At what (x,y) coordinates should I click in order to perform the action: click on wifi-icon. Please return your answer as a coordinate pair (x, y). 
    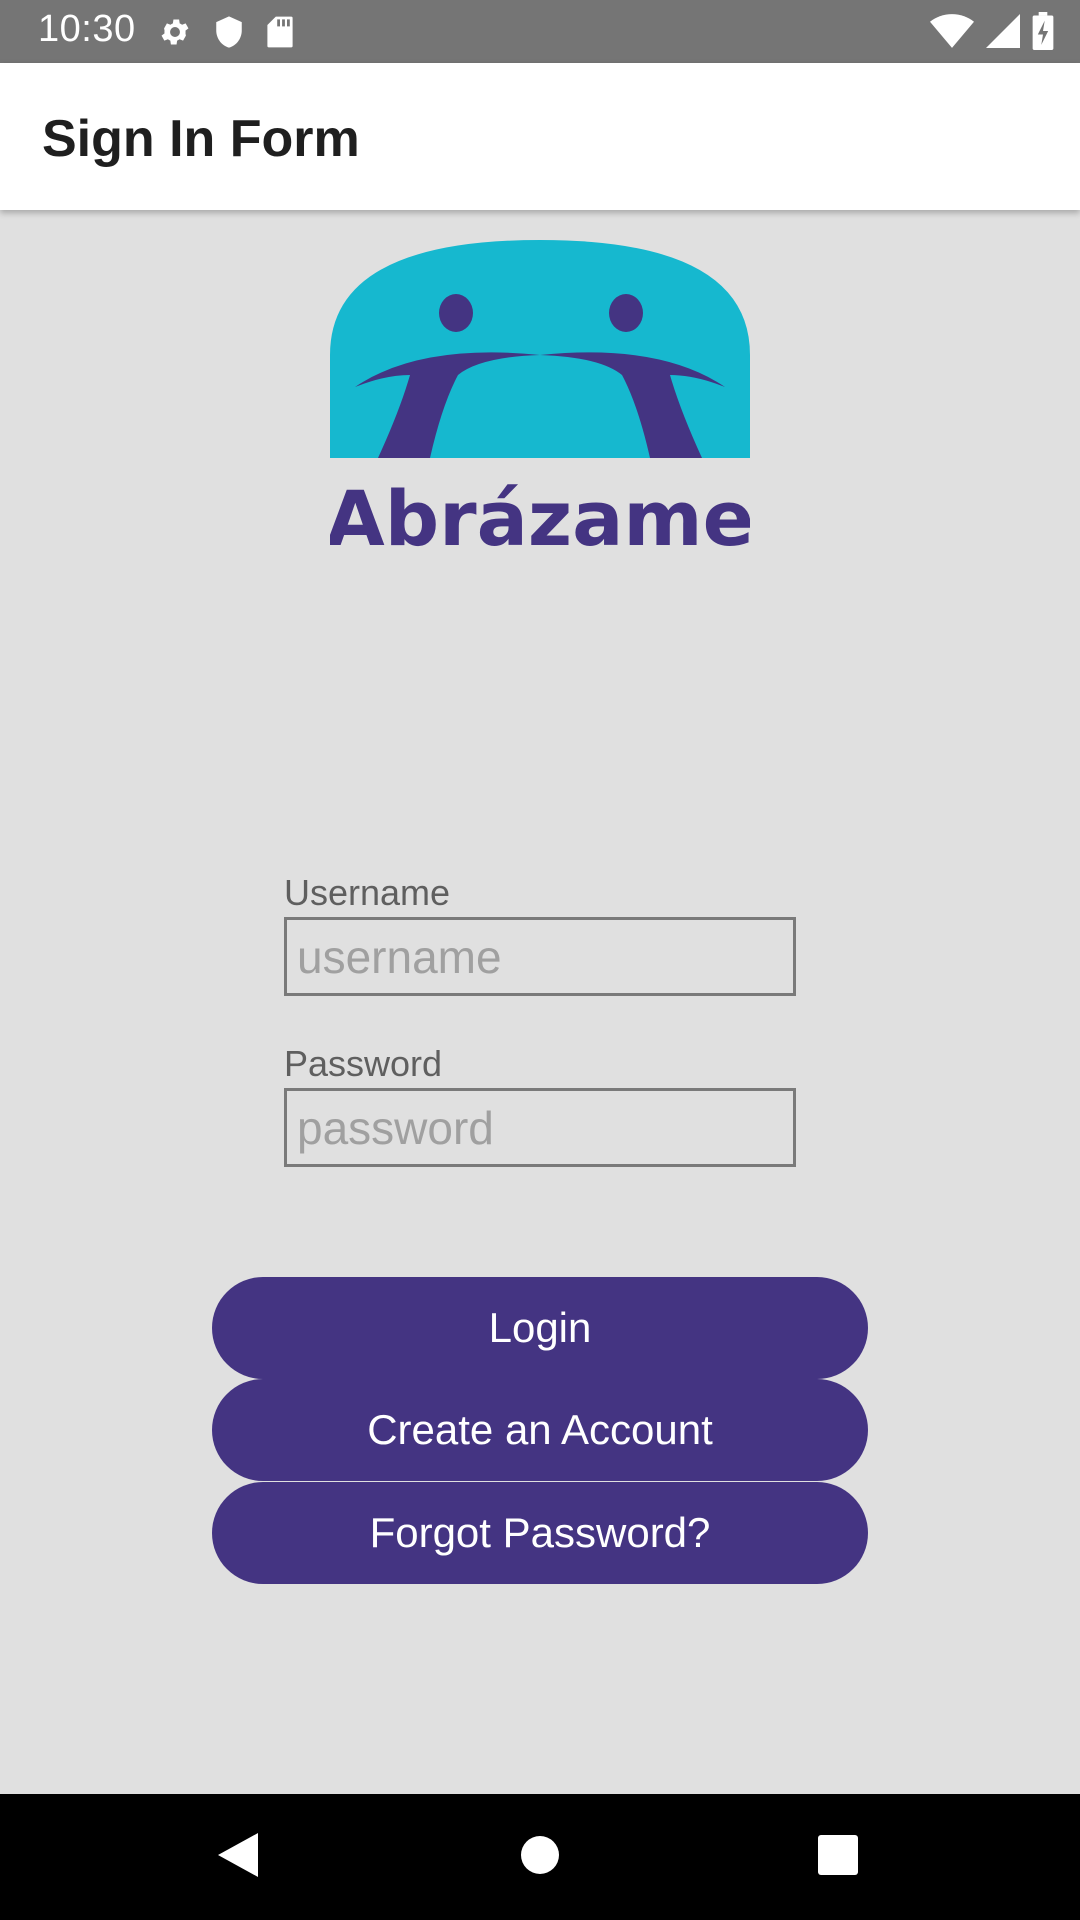
    Looking at the image, I should click on (952, 31).